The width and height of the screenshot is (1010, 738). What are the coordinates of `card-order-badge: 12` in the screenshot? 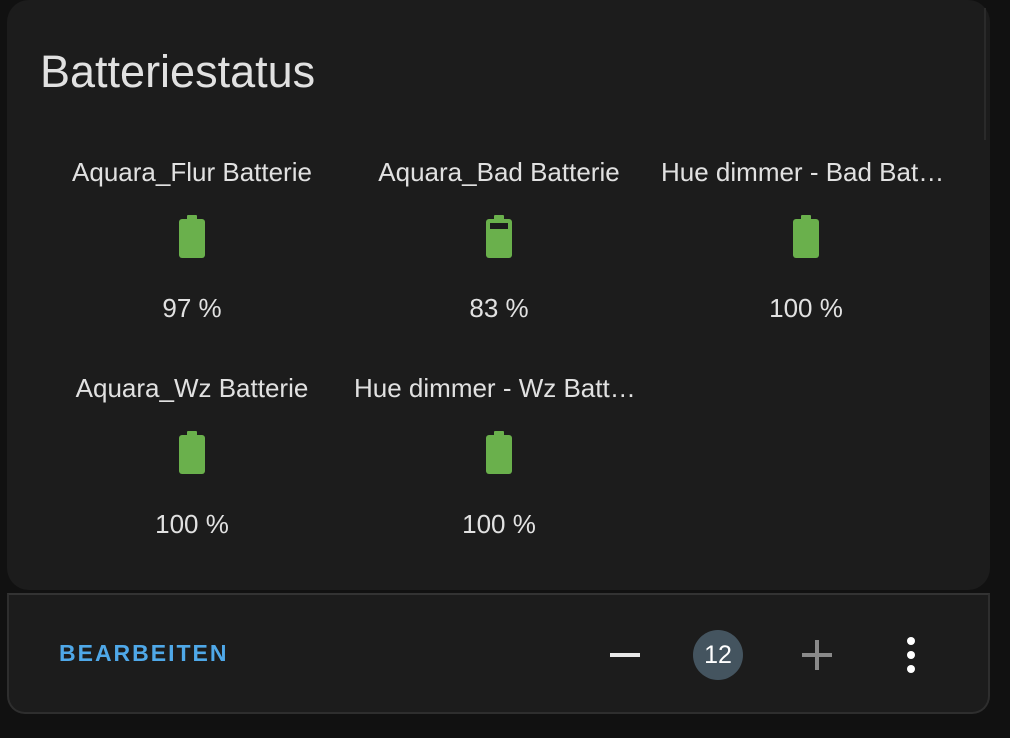 It's located at (718, 655).